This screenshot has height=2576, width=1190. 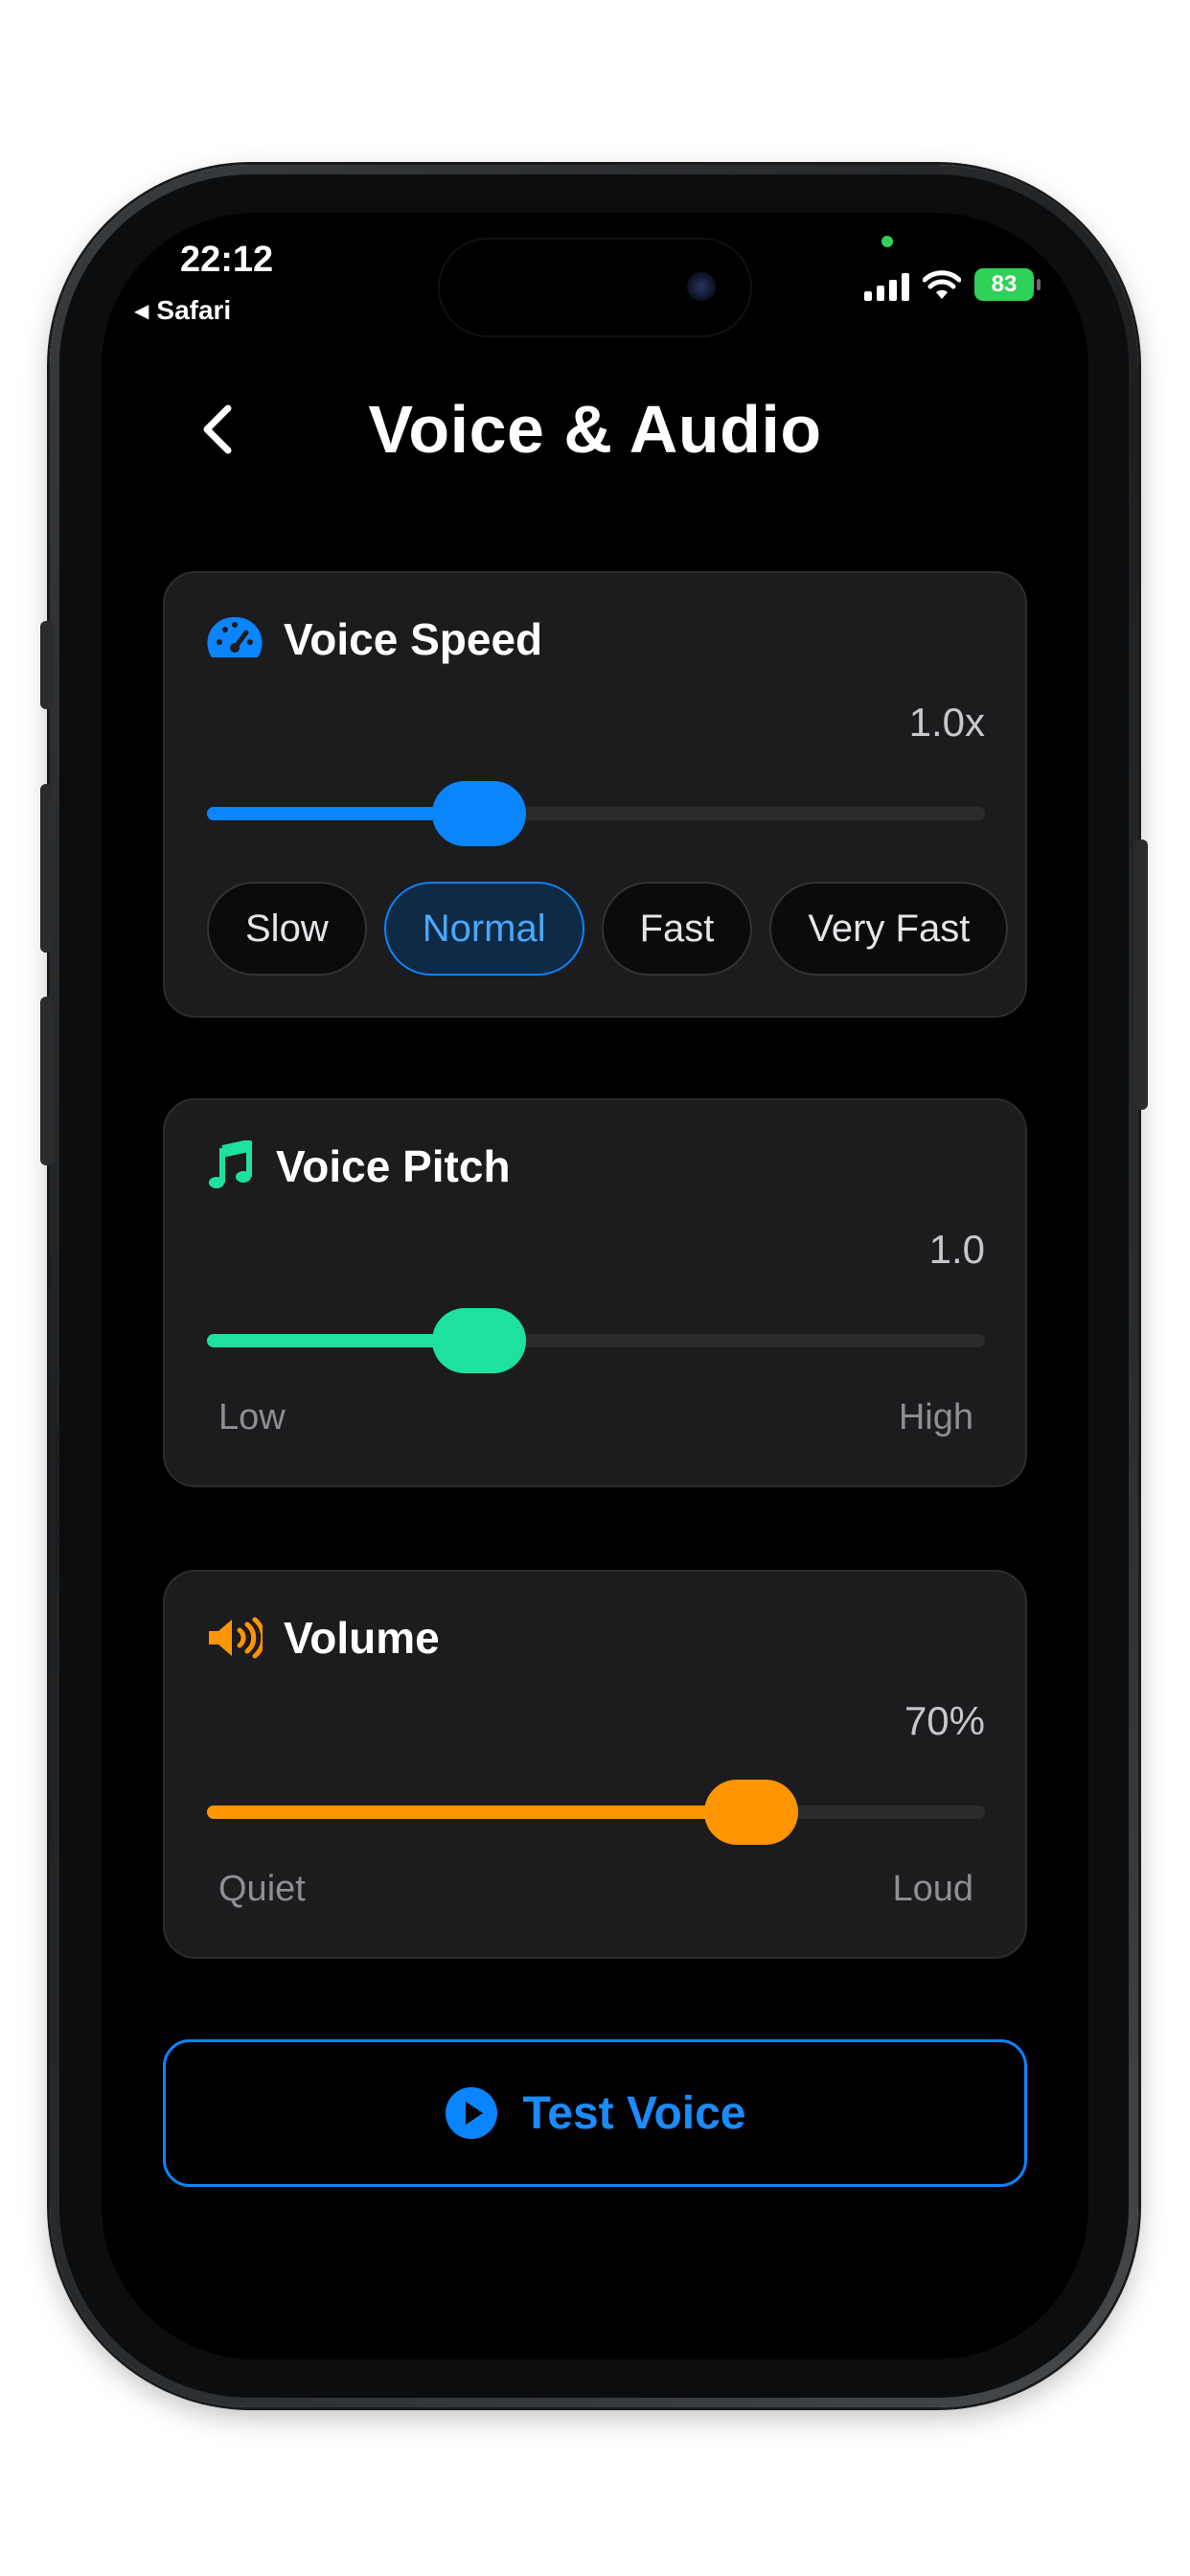 What do you see at coordinates (47, 868) in the screenshot?
I see `volume-up-button` at bounding box center [47, 868].